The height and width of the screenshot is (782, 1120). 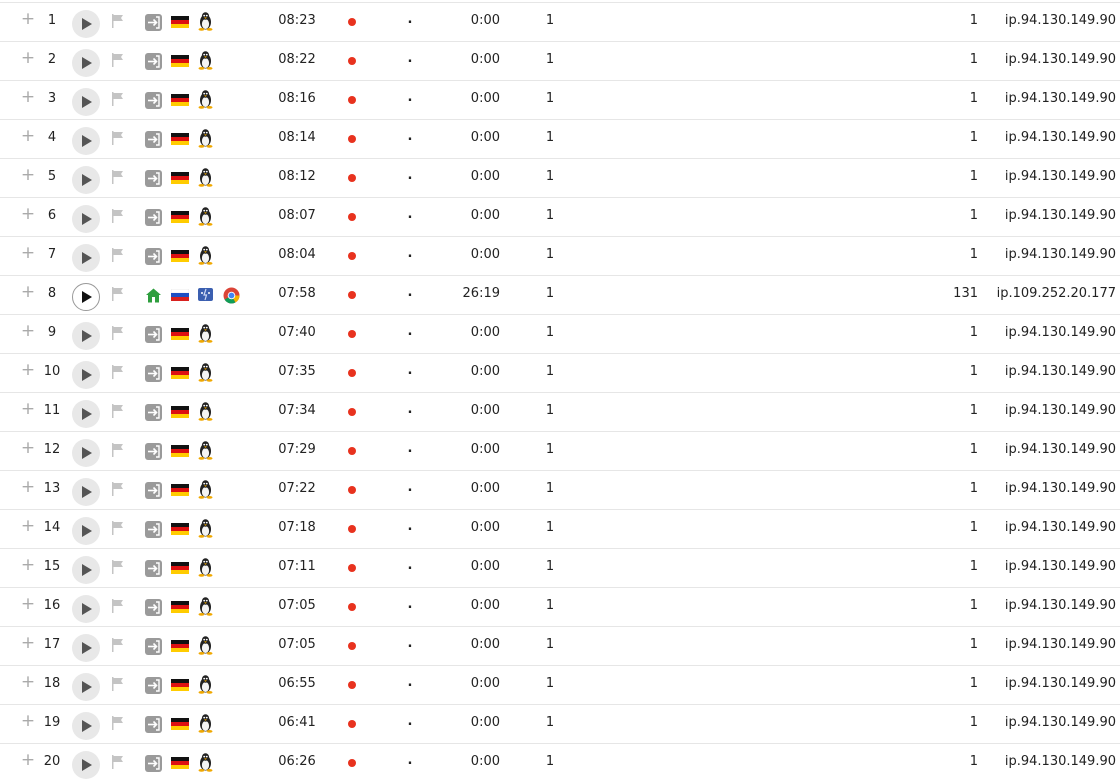 What do you see at coordinates (205, 606) in the screenshot?
I see `linux-tux-icon` at bounding box center [205, 606].